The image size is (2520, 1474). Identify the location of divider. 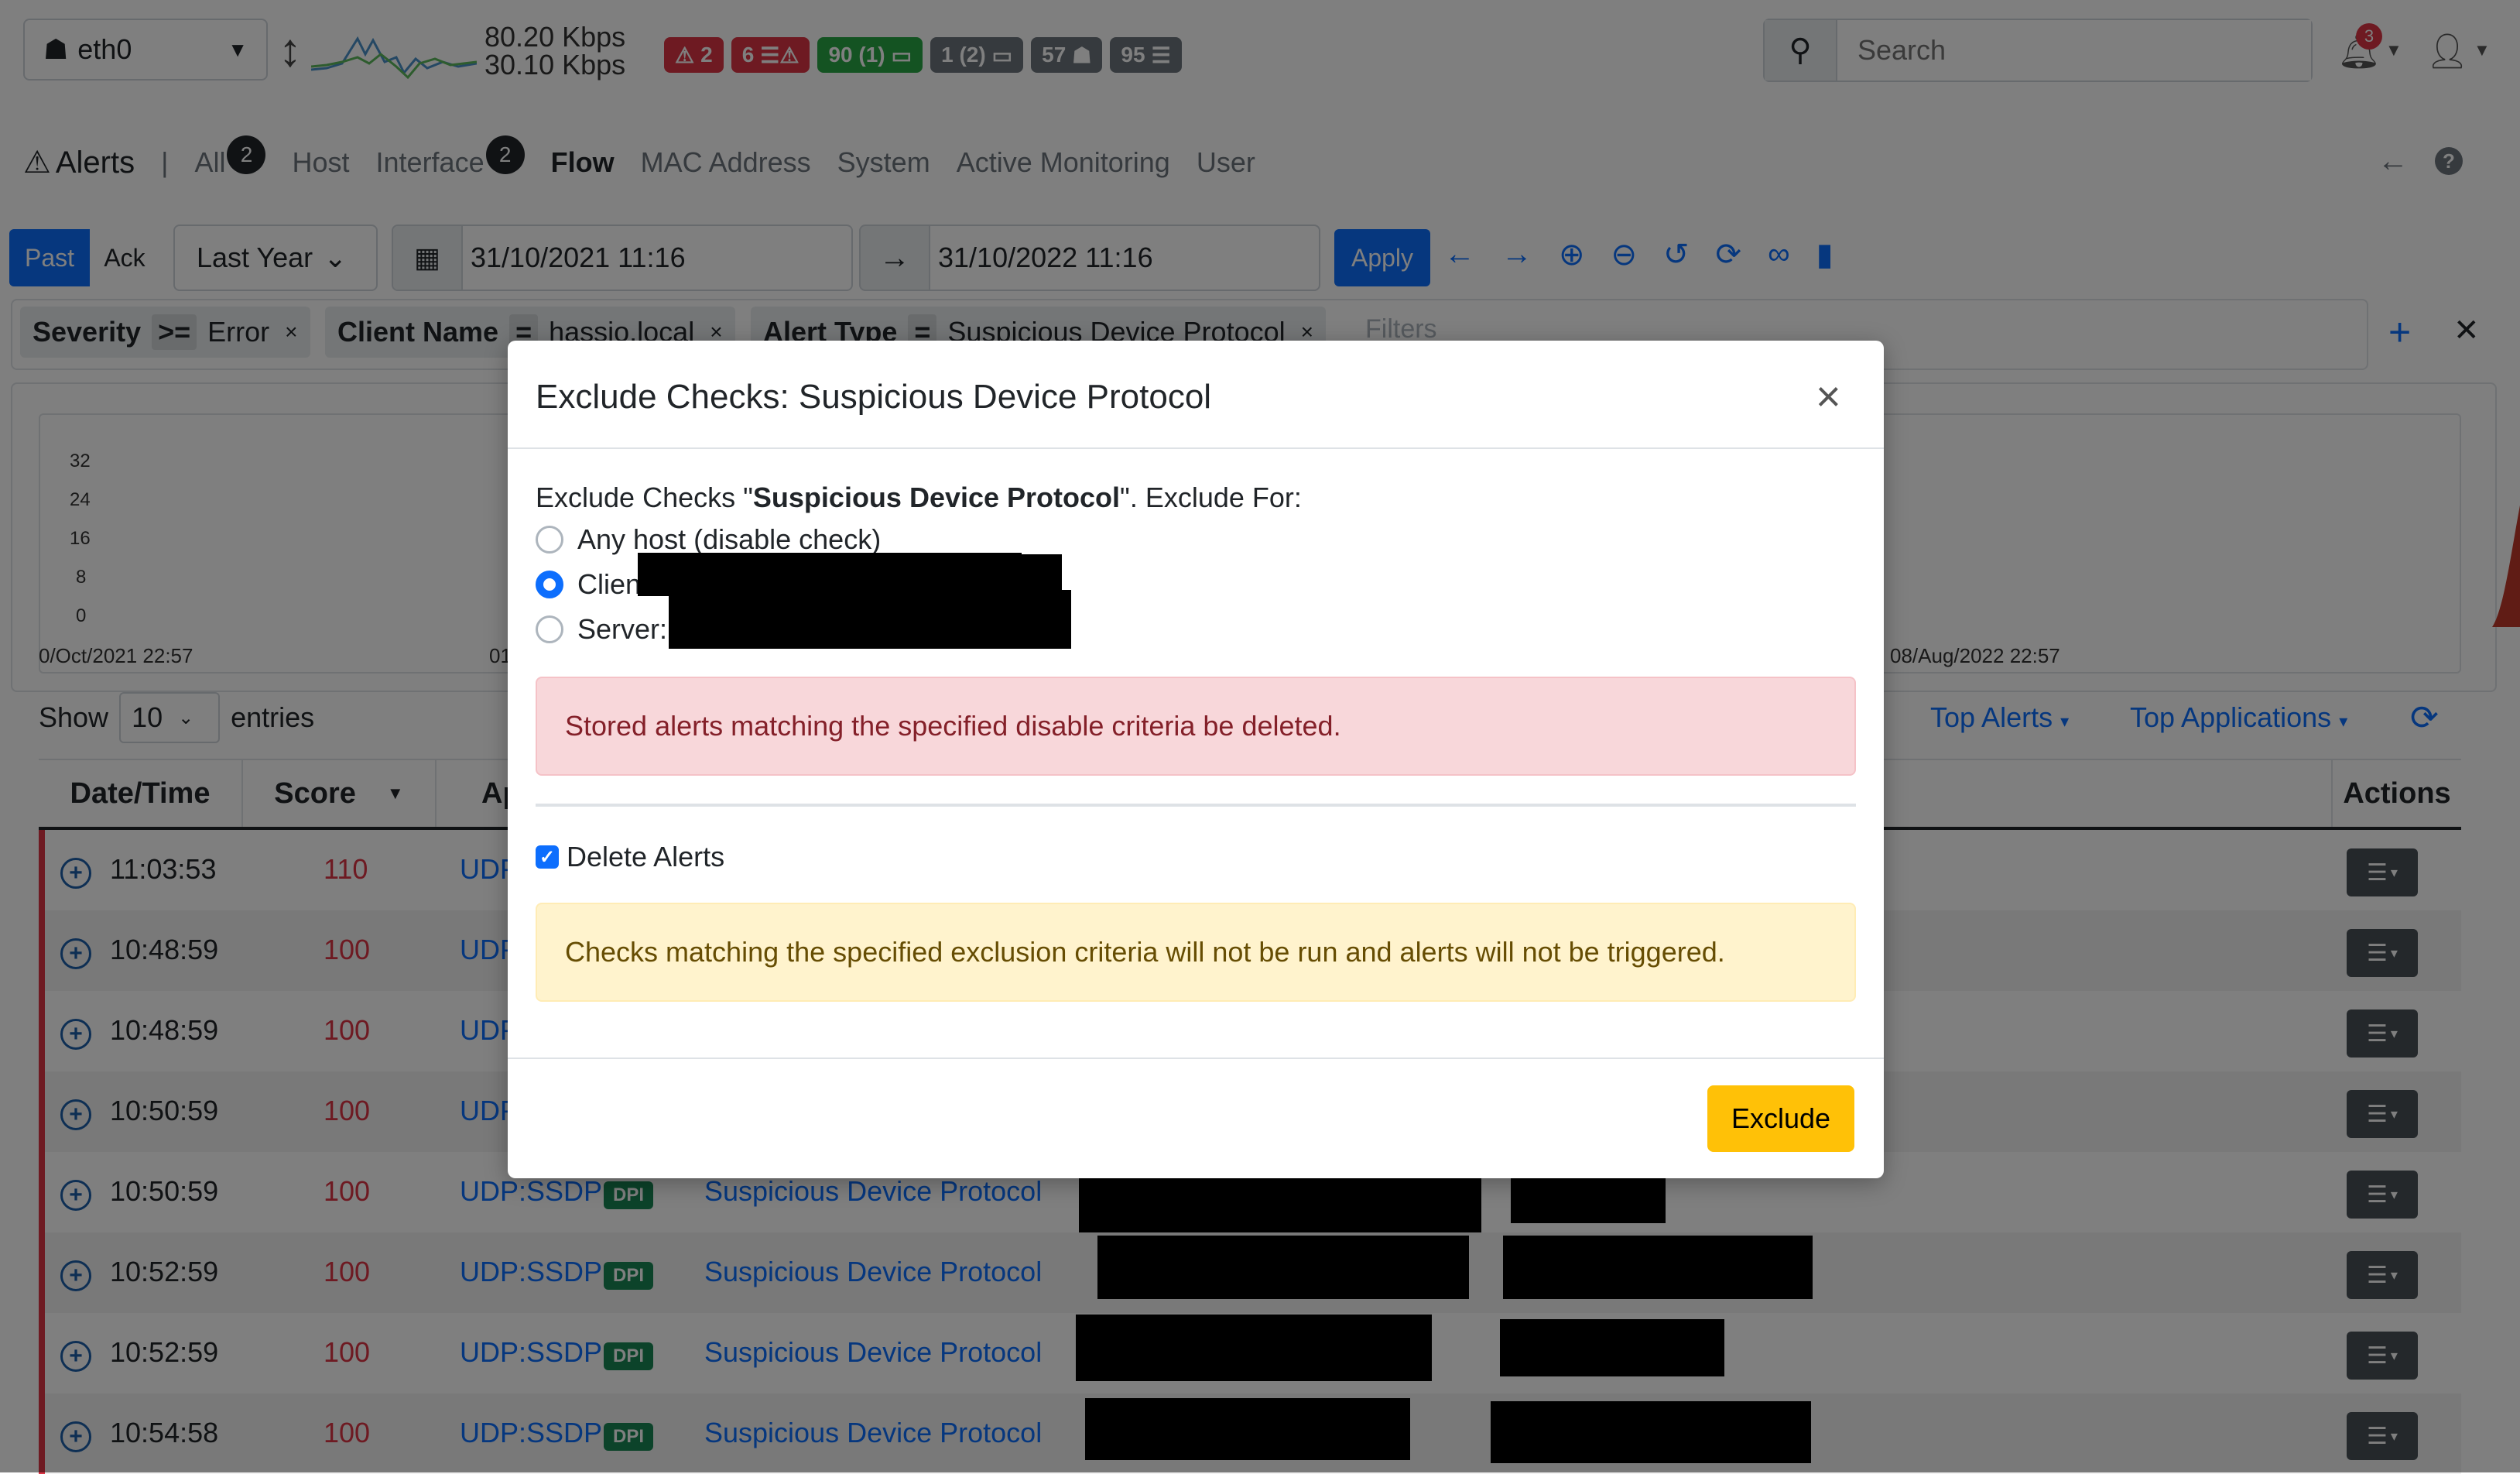
(1196, 805).